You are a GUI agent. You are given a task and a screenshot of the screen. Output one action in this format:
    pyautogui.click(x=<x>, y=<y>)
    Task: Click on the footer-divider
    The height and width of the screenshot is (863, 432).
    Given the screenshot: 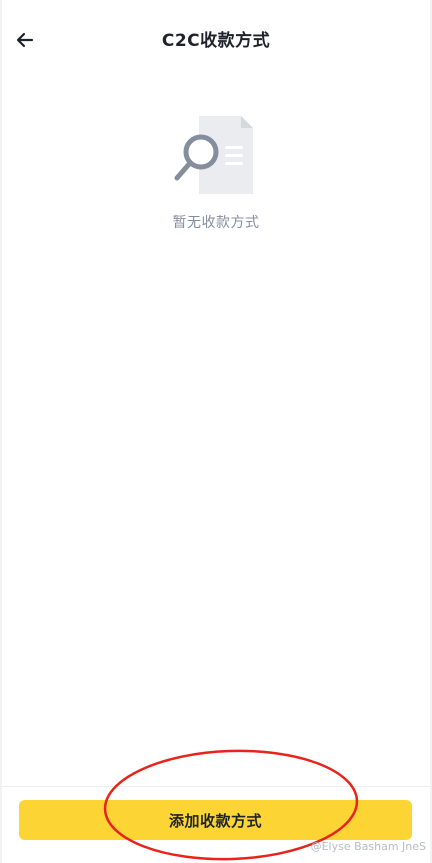 What is the action you would take?
    pyautogui.click(x=216, y=786)
    